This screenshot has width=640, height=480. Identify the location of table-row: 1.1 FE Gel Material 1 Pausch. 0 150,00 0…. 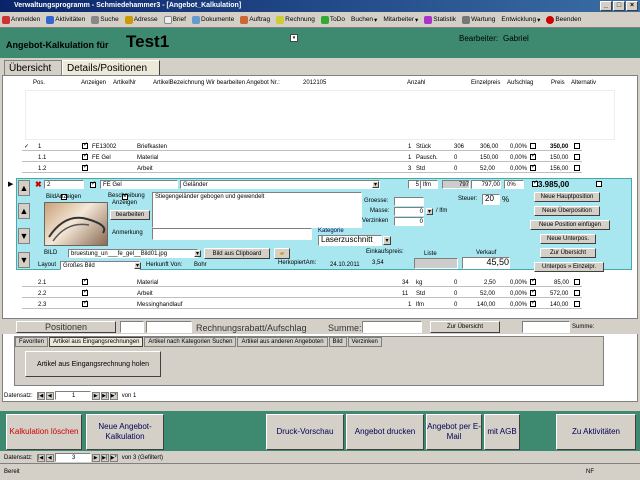
(302, 157).